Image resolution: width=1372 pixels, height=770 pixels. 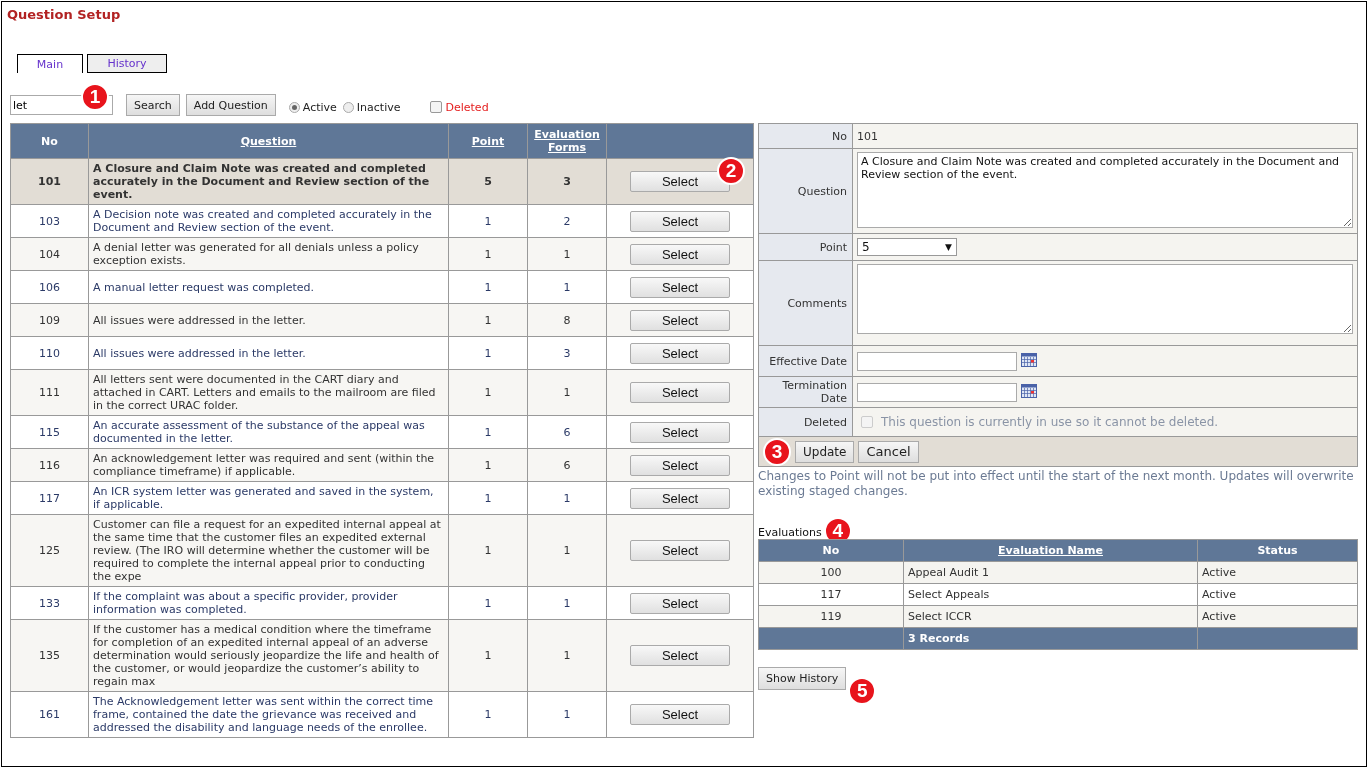 I want to click on update-button: Update, so click(x=825, y=451).